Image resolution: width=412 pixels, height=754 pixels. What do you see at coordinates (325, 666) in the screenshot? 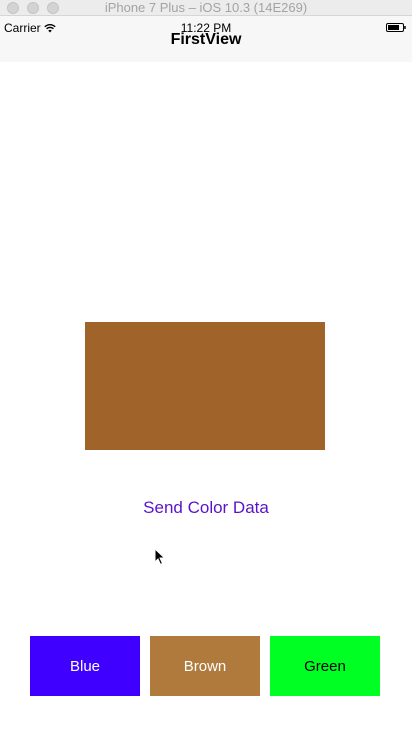
I see `green-button: Green` at bounding box center [325, 666].